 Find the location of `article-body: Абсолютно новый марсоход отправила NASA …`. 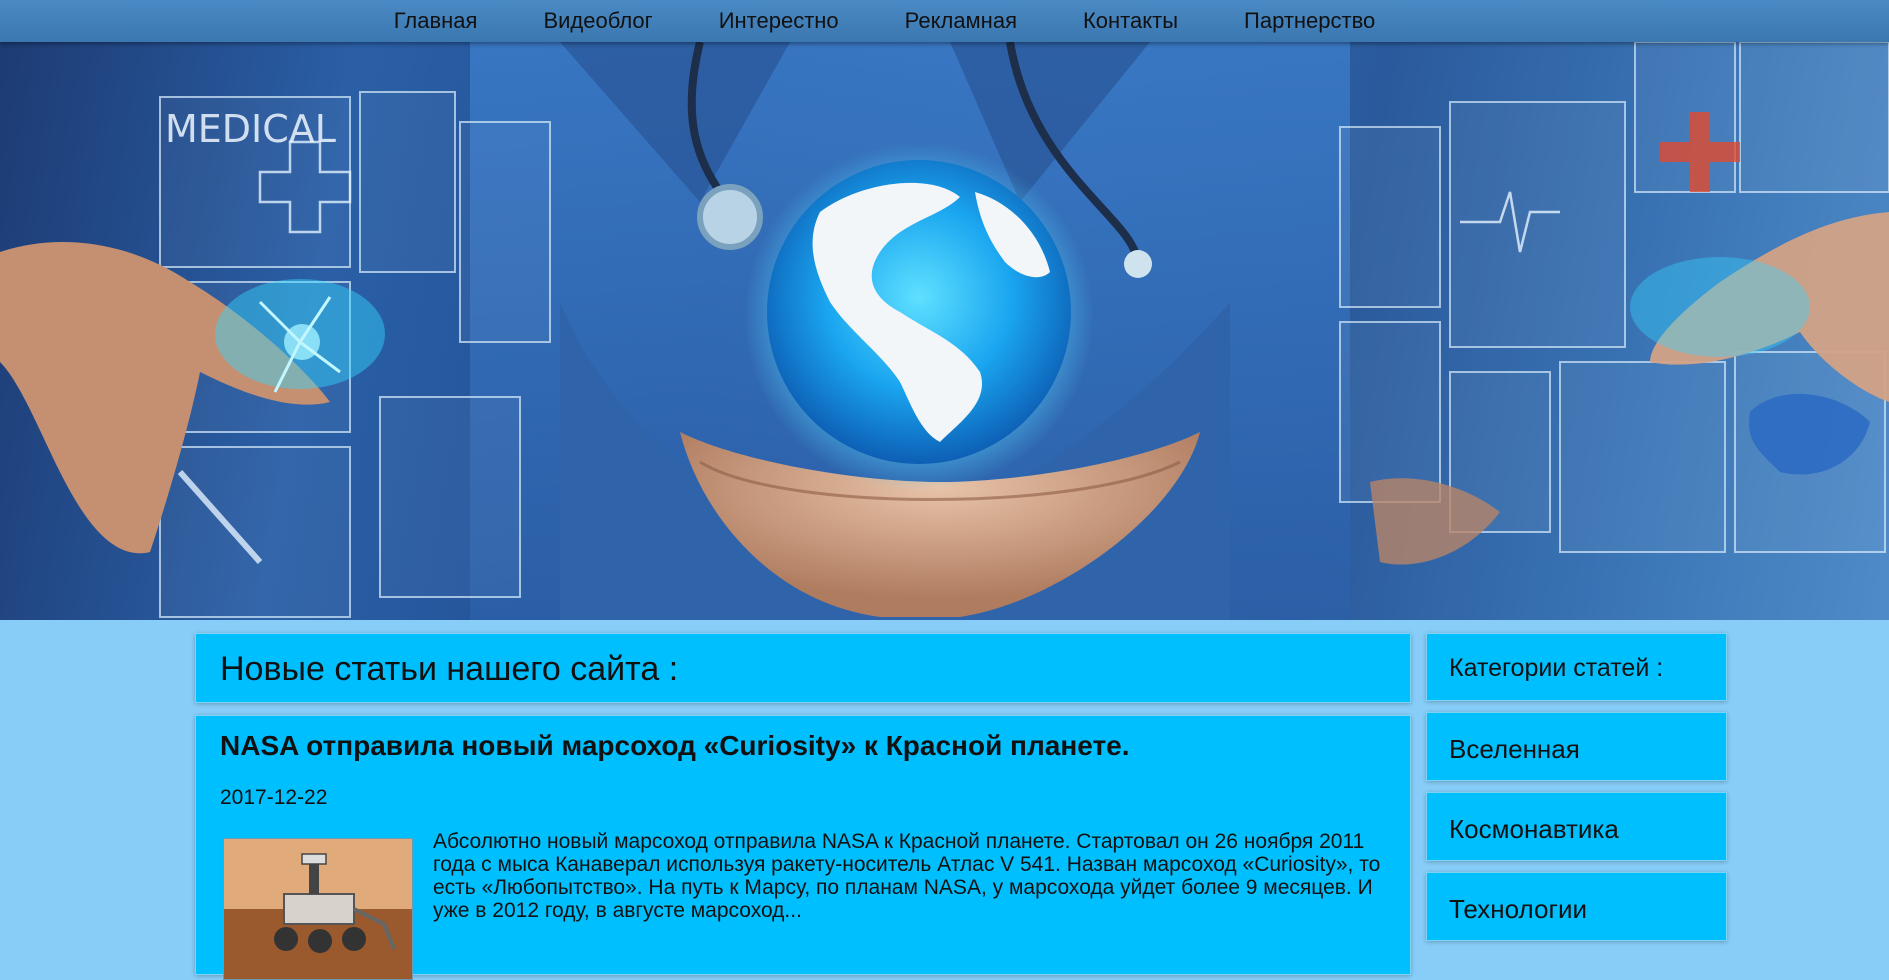

article-body: Абсолютно новый марсоход отправила NASA … is located at coordinates (803, 905).